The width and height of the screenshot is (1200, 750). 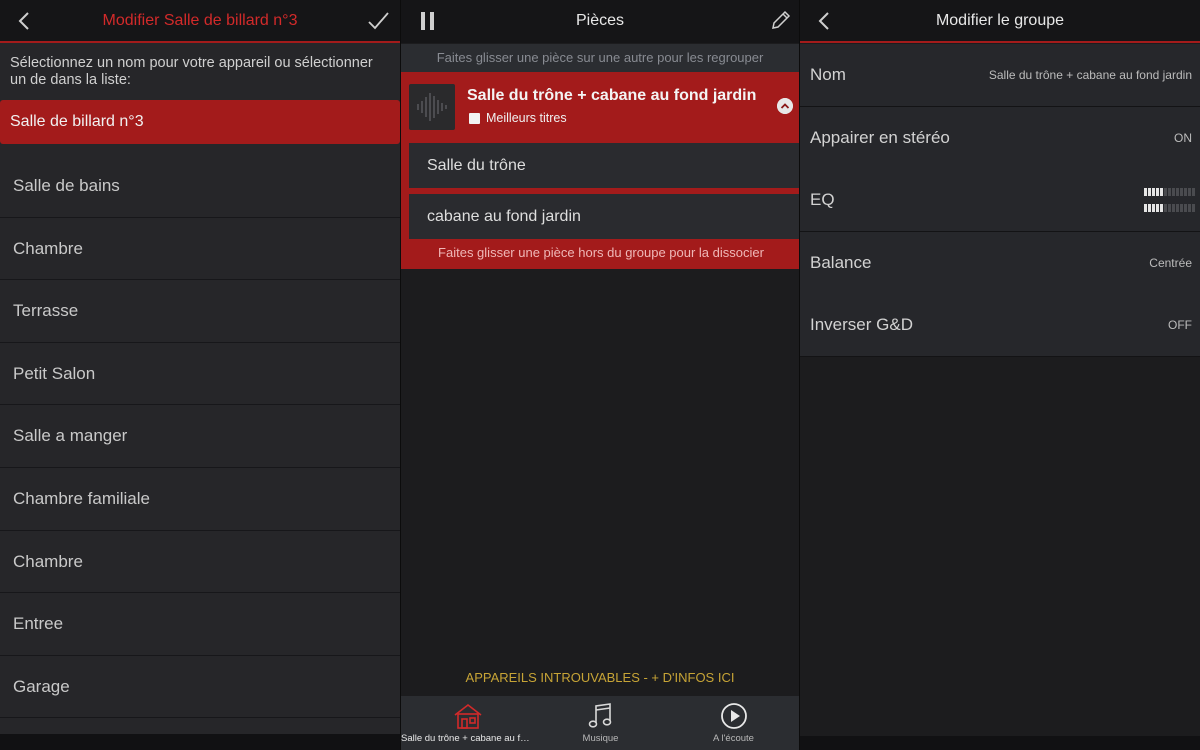 I want to click on list-item: Petit Salon, so click(x=200, y=374).